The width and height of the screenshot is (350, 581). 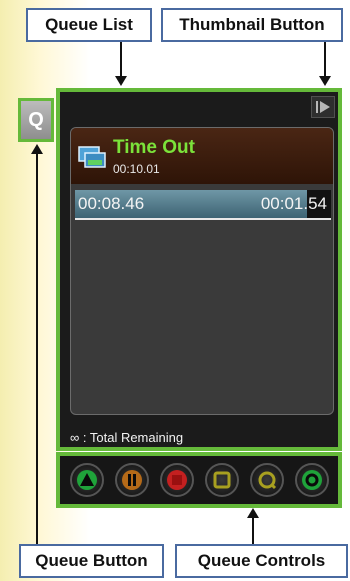 I want to click on remaining-time: 00:01.54, so click(x=293, y=203).